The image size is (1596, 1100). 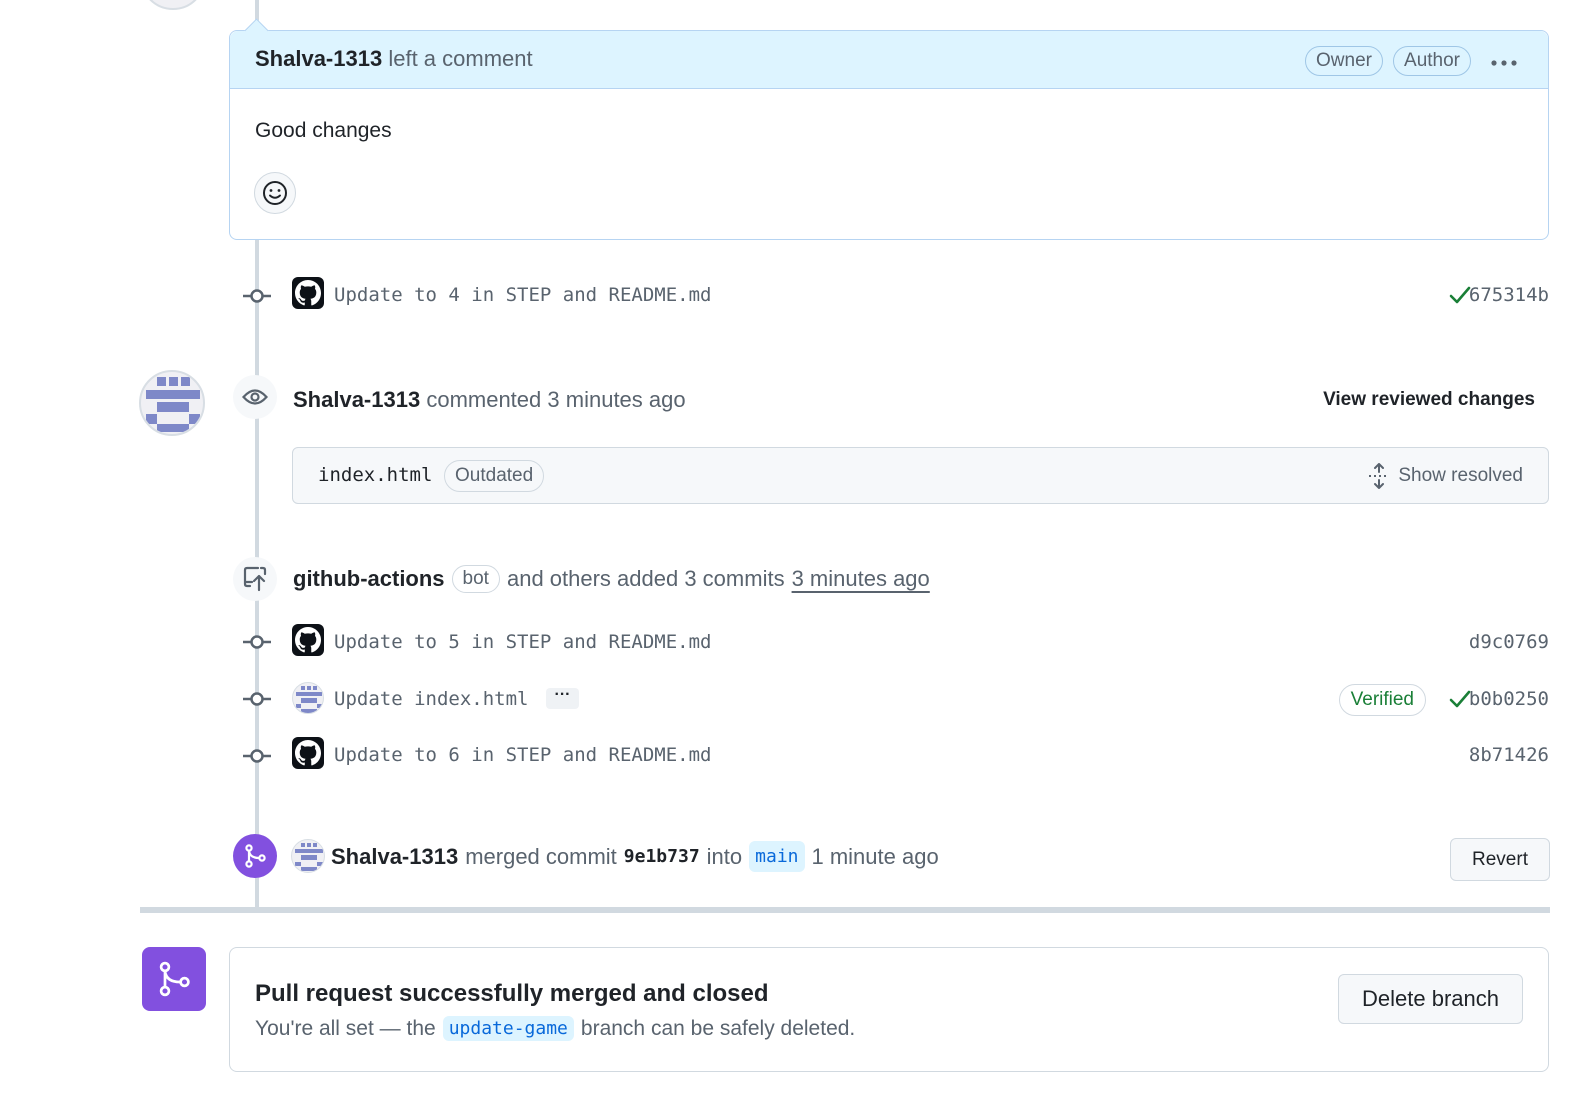 What do you see at coordinates (369, 579) in the screenshot?
I see `push-actor: github-actions` at bounding box center [369, 579].